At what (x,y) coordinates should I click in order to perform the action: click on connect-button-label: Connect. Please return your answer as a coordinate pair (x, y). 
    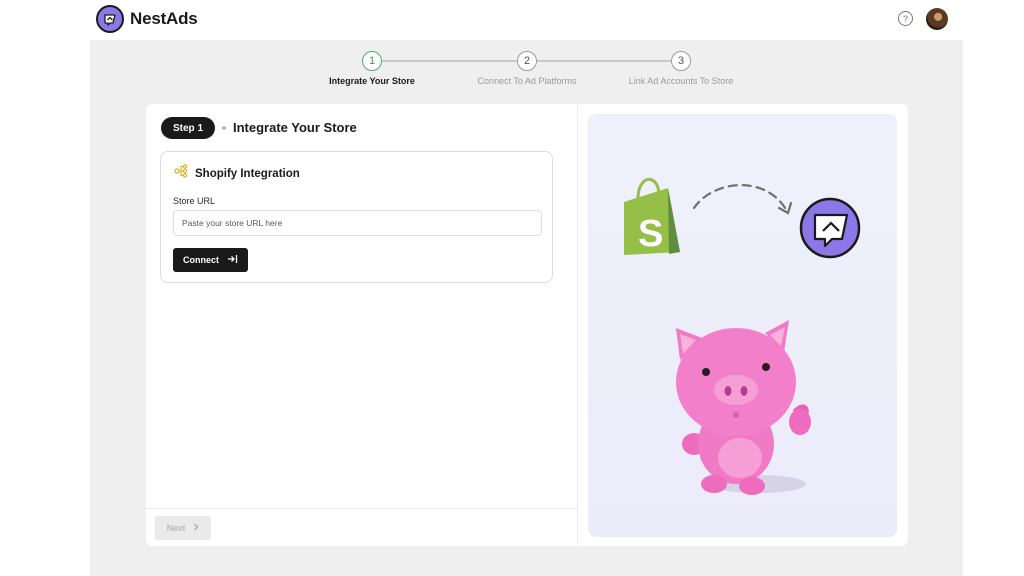
    Looking at the image, I should click on (201, 260).